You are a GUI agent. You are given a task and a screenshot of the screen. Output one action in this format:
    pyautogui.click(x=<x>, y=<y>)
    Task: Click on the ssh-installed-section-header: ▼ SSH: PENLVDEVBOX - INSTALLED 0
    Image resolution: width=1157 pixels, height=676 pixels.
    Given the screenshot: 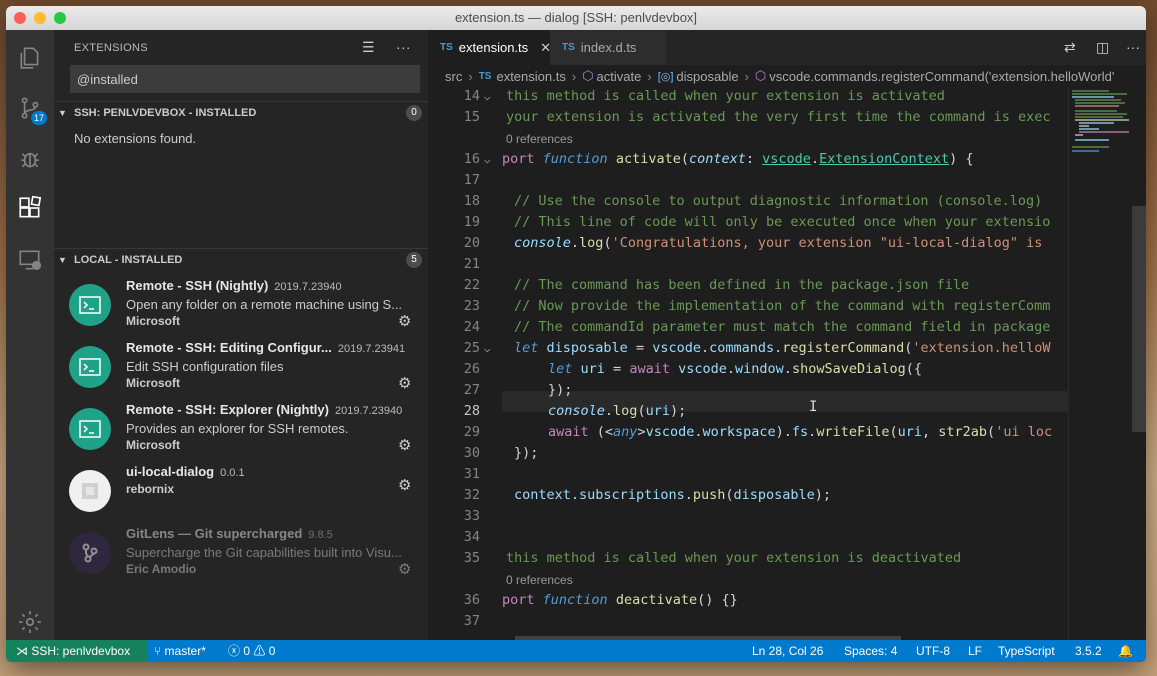 What is the action you would take?
    pyautogui.click(x=241, y=112)
    